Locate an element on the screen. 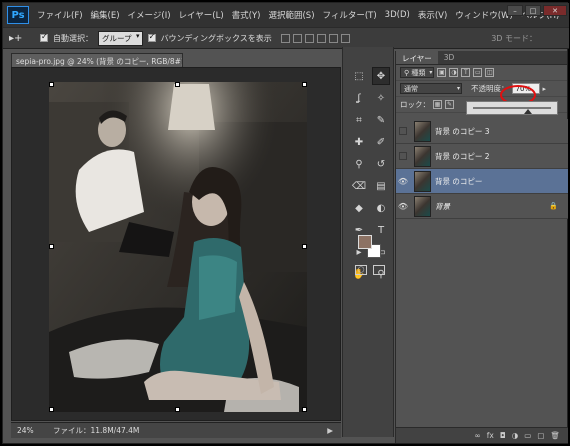 The width and height of the screenshot is (570, 446). layer-row: 👁 背景 🔒 is located at coordinates (482, 206).